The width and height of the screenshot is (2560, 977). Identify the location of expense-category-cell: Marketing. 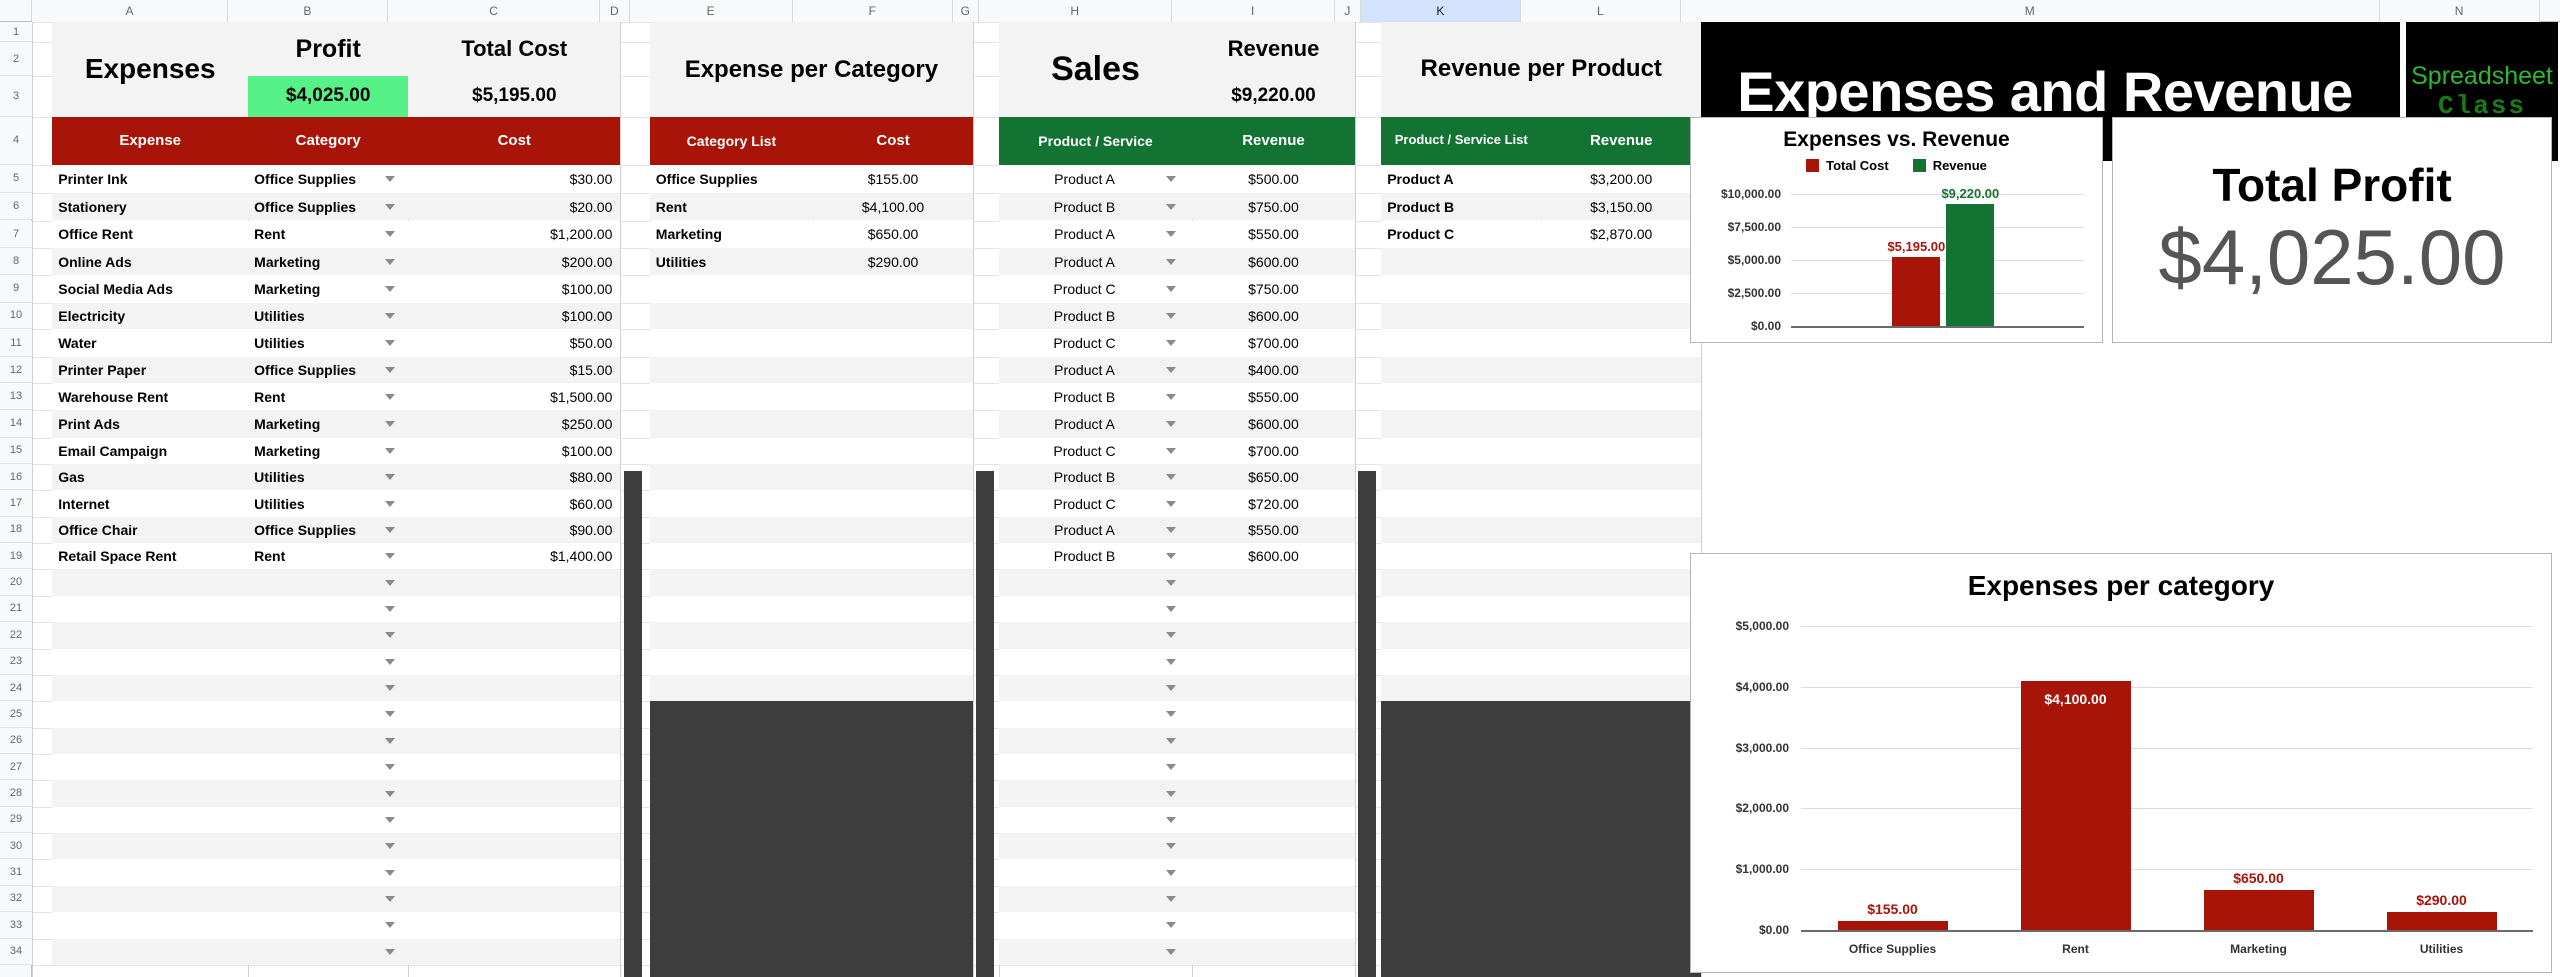
(328, 450).